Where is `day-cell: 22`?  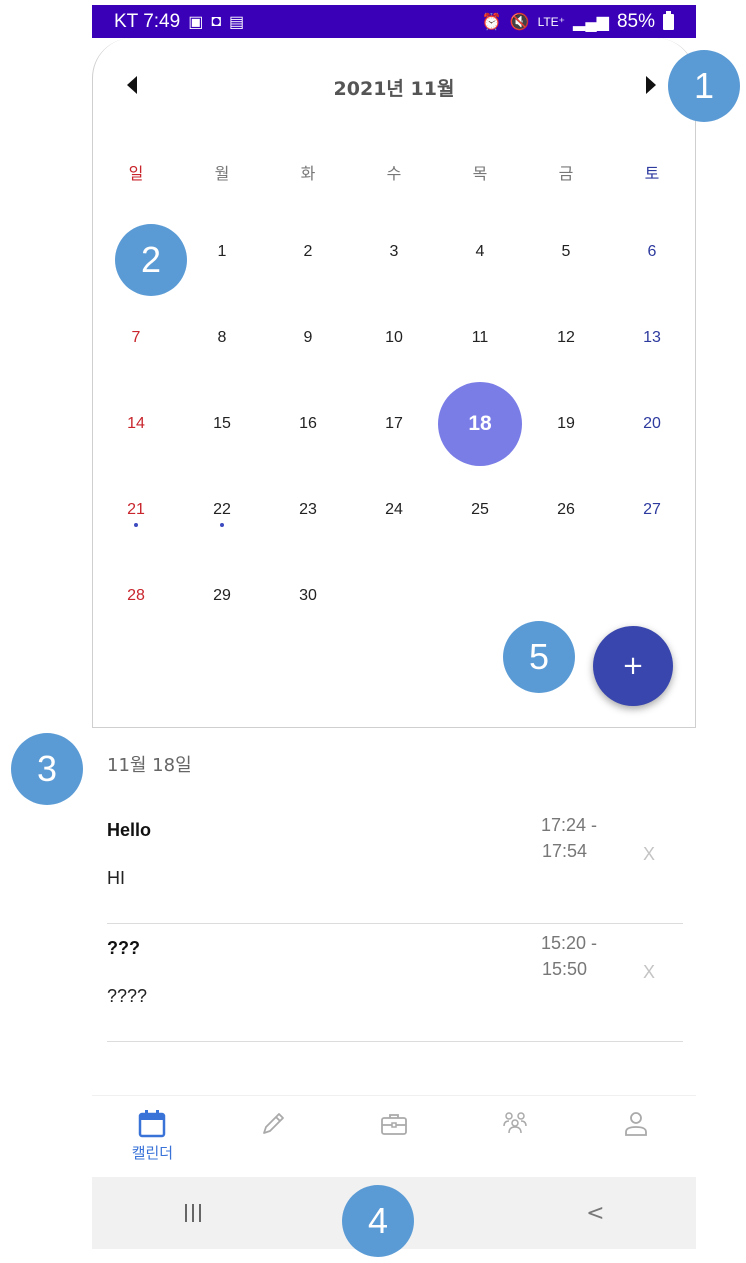
day-cell: 22 is located at coordinates (222, 510).